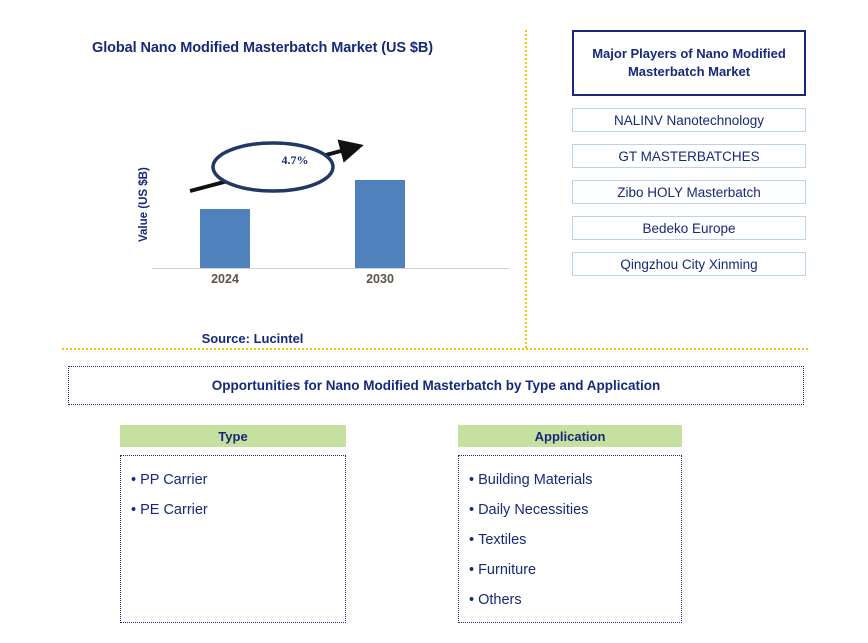 This screenshot has height=643, width=868. Describe the element at coordinates (526, 189) in the screenshot. I see `vertical-divider` at that location.